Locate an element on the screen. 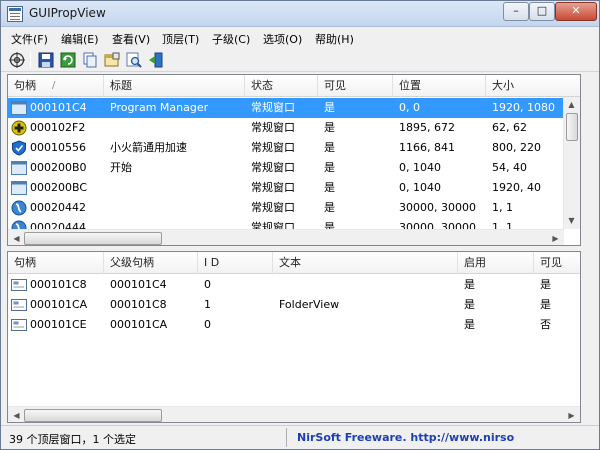  table-row: 000200B0 开始 常规窗口 是 0, 1040 54, 40 is located at coordinates (292, 168).